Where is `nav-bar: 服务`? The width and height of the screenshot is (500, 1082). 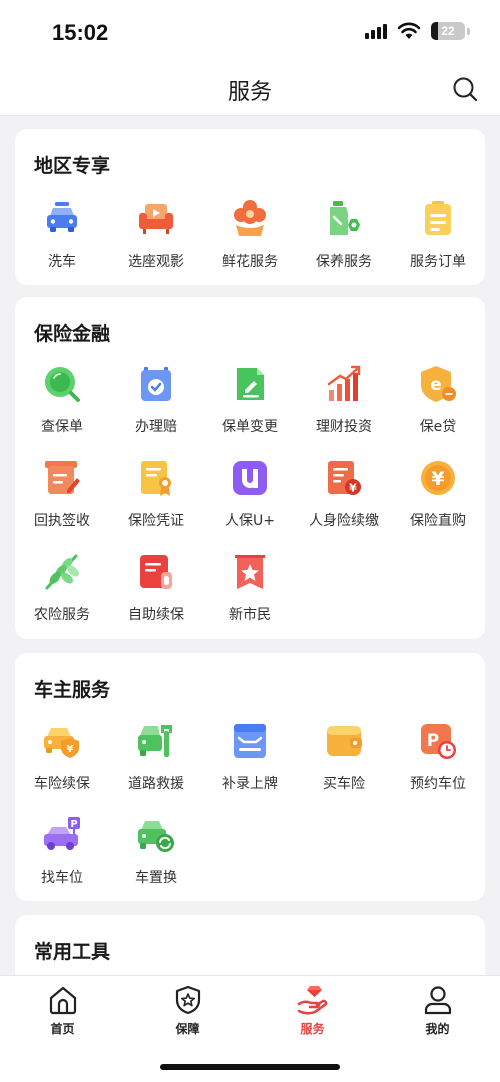
nav-bar: 服务 is located at coordinates (250, 89).